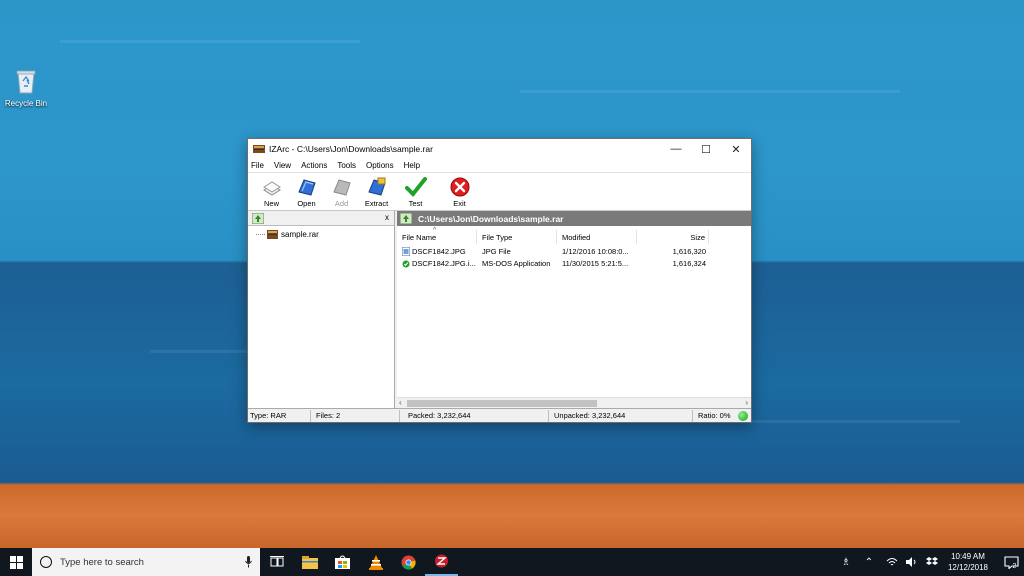  I want to click on menu-file: File, so click(257, 165).